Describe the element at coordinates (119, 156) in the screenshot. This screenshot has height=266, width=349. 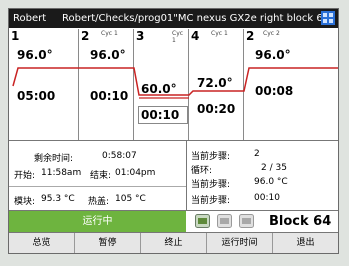
I see `remaining-value: 0:58:07` at that location.